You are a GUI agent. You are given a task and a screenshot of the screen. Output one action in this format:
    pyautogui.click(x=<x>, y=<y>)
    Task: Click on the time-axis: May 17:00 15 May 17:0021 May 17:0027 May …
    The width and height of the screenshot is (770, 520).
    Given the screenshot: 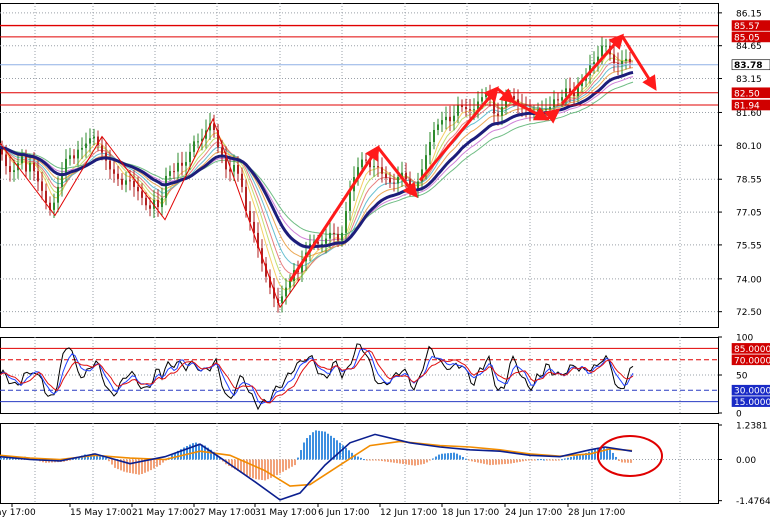 What is the action you would take?
    pyautogui.click(x=312, y=510)
    